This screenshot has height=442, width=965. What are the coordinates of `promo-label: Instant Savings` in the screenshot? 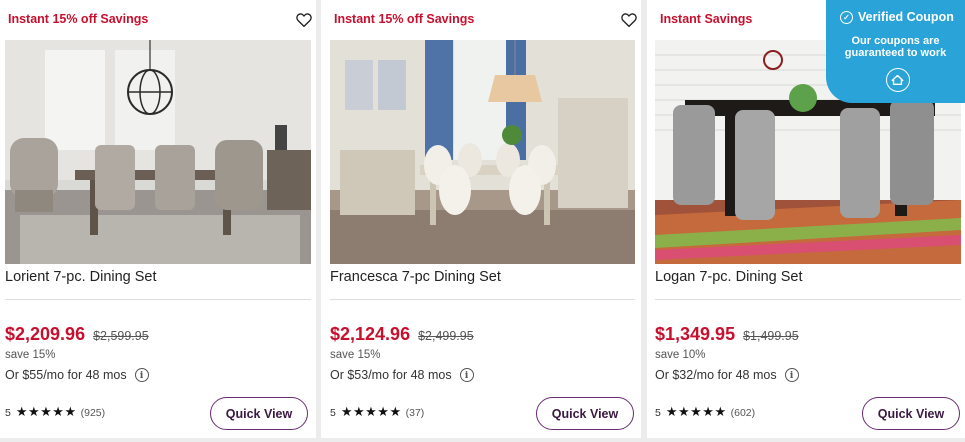 It's located at (706, 19).